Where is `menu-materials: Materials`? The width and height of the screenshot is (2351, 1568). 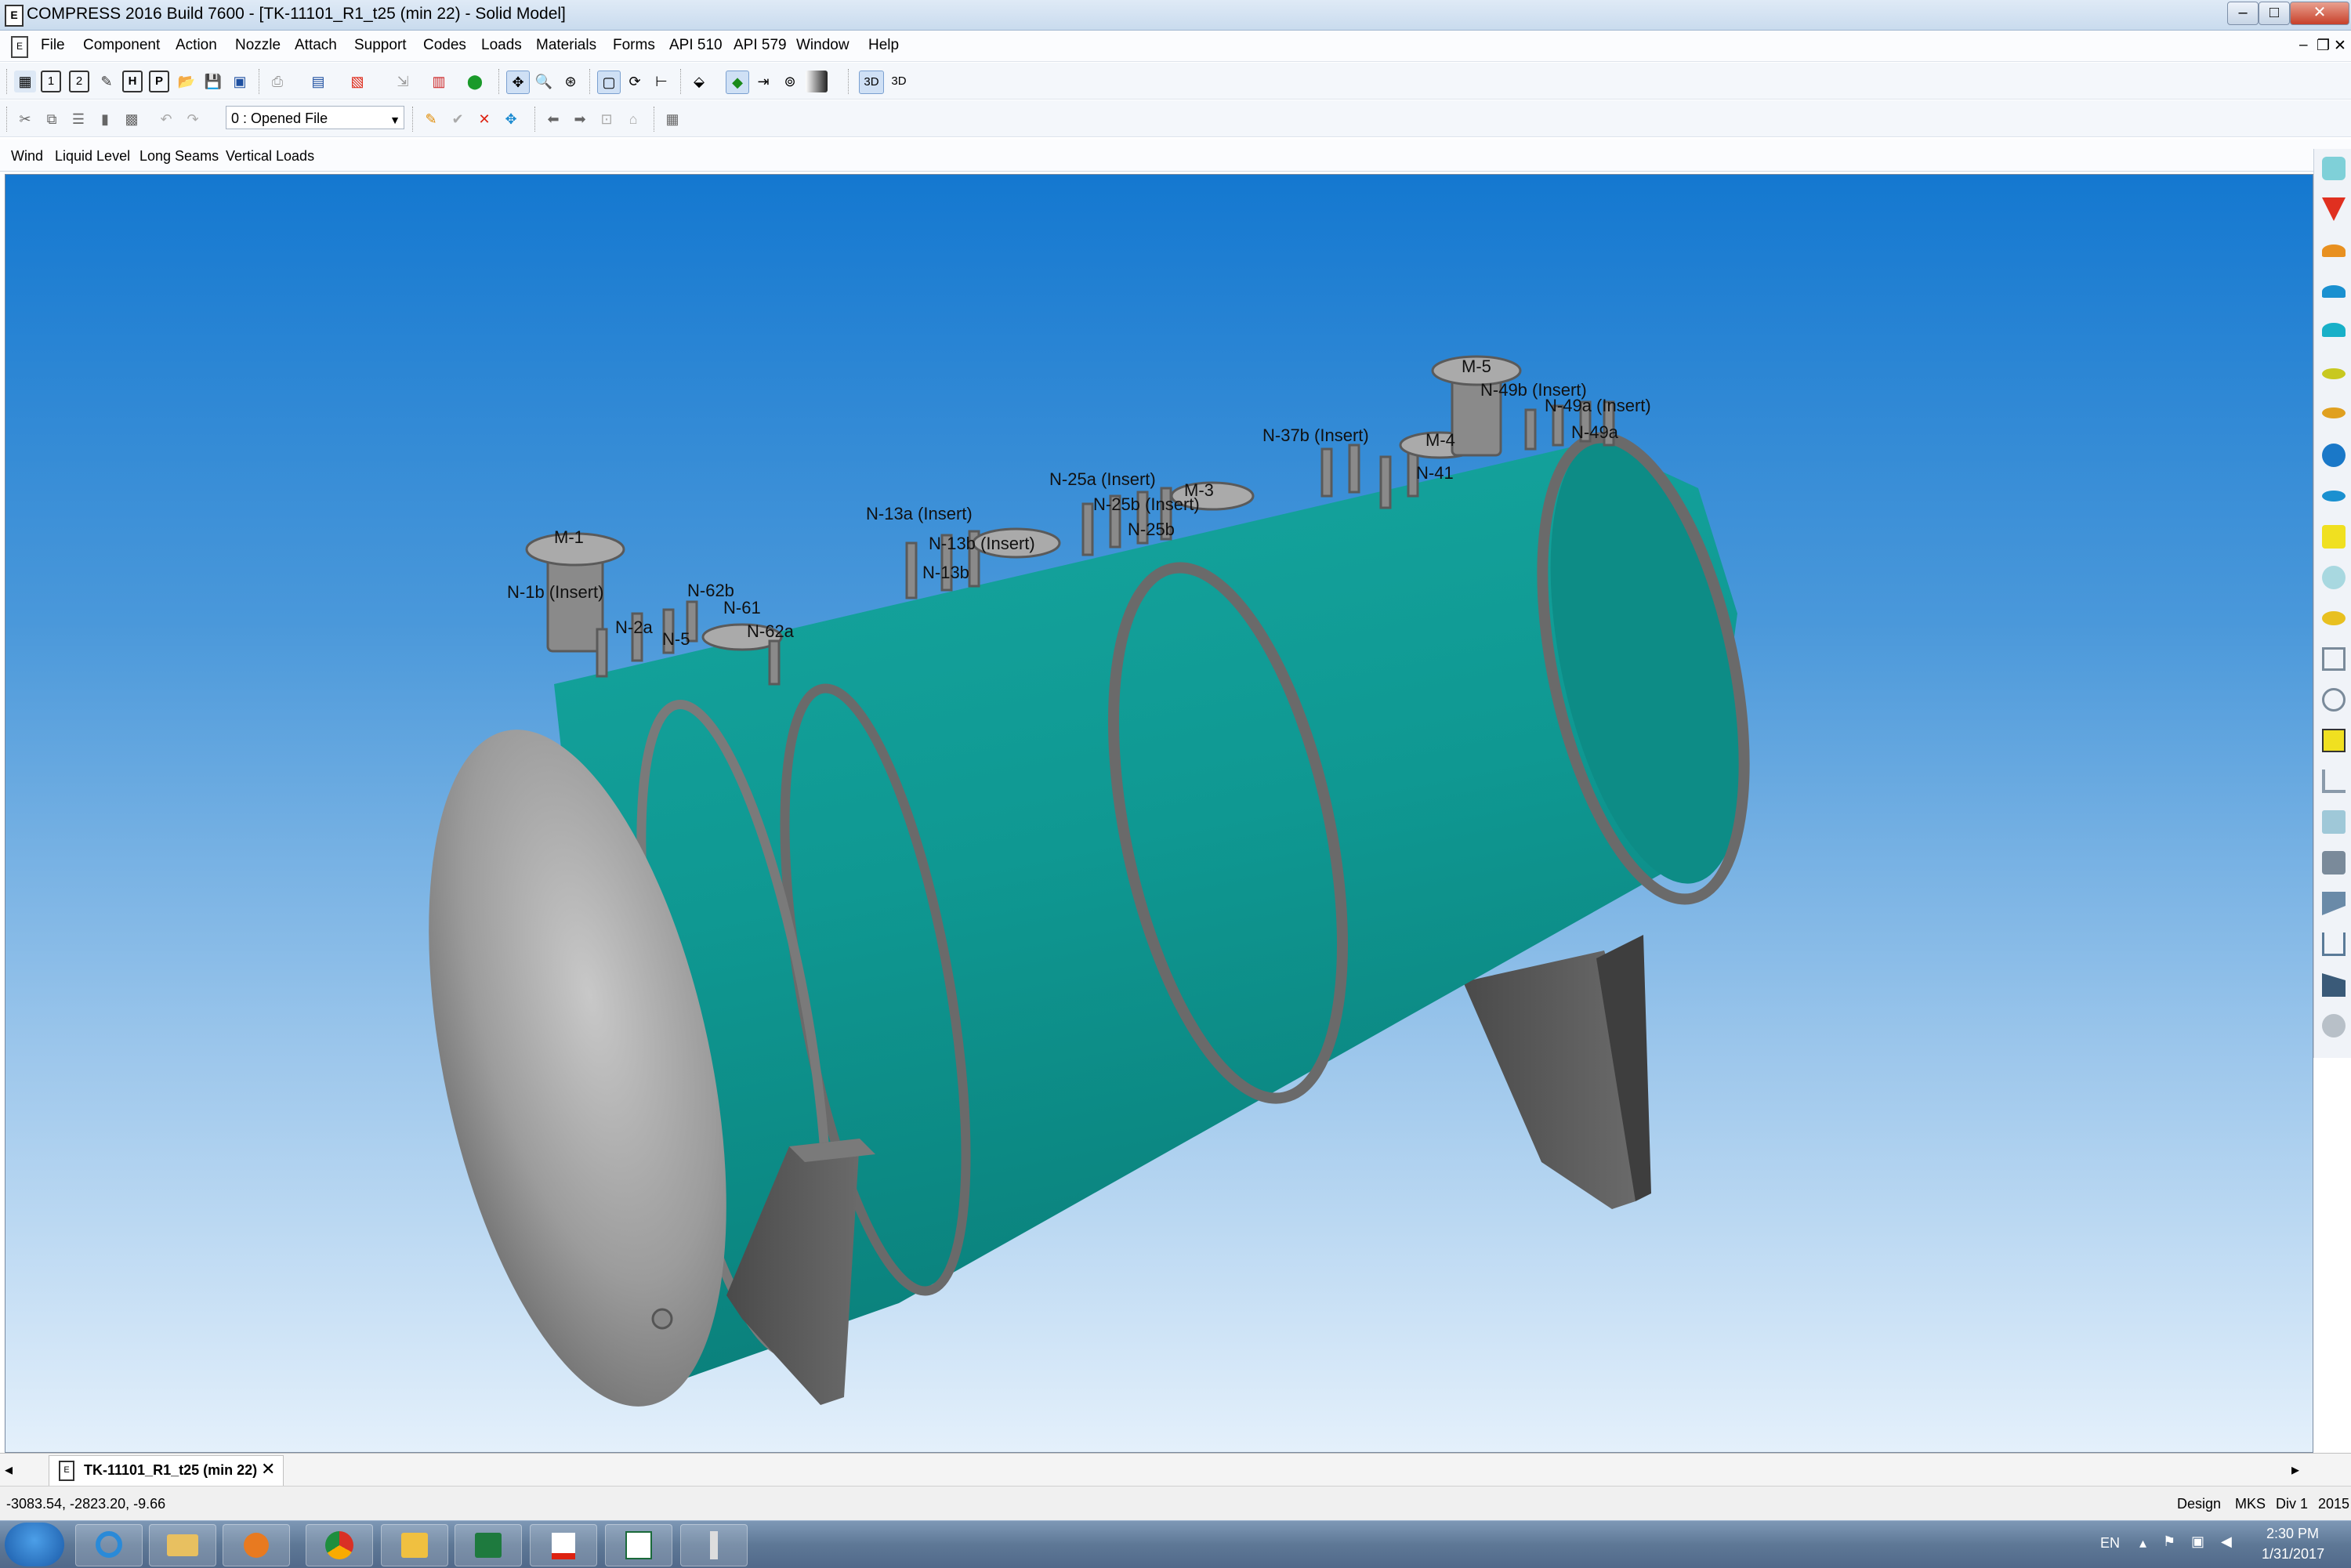 menu-materials: Materials is located at coordinates (566, 46).